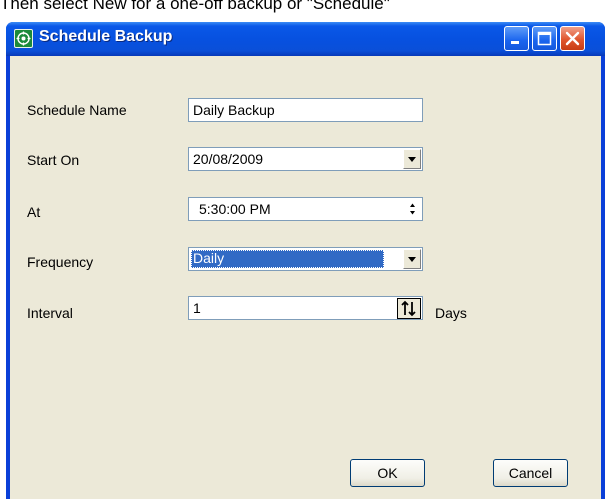 The width and height of the screenshot is (606, 499). I want to click on window-border-right, so click(603, 277).